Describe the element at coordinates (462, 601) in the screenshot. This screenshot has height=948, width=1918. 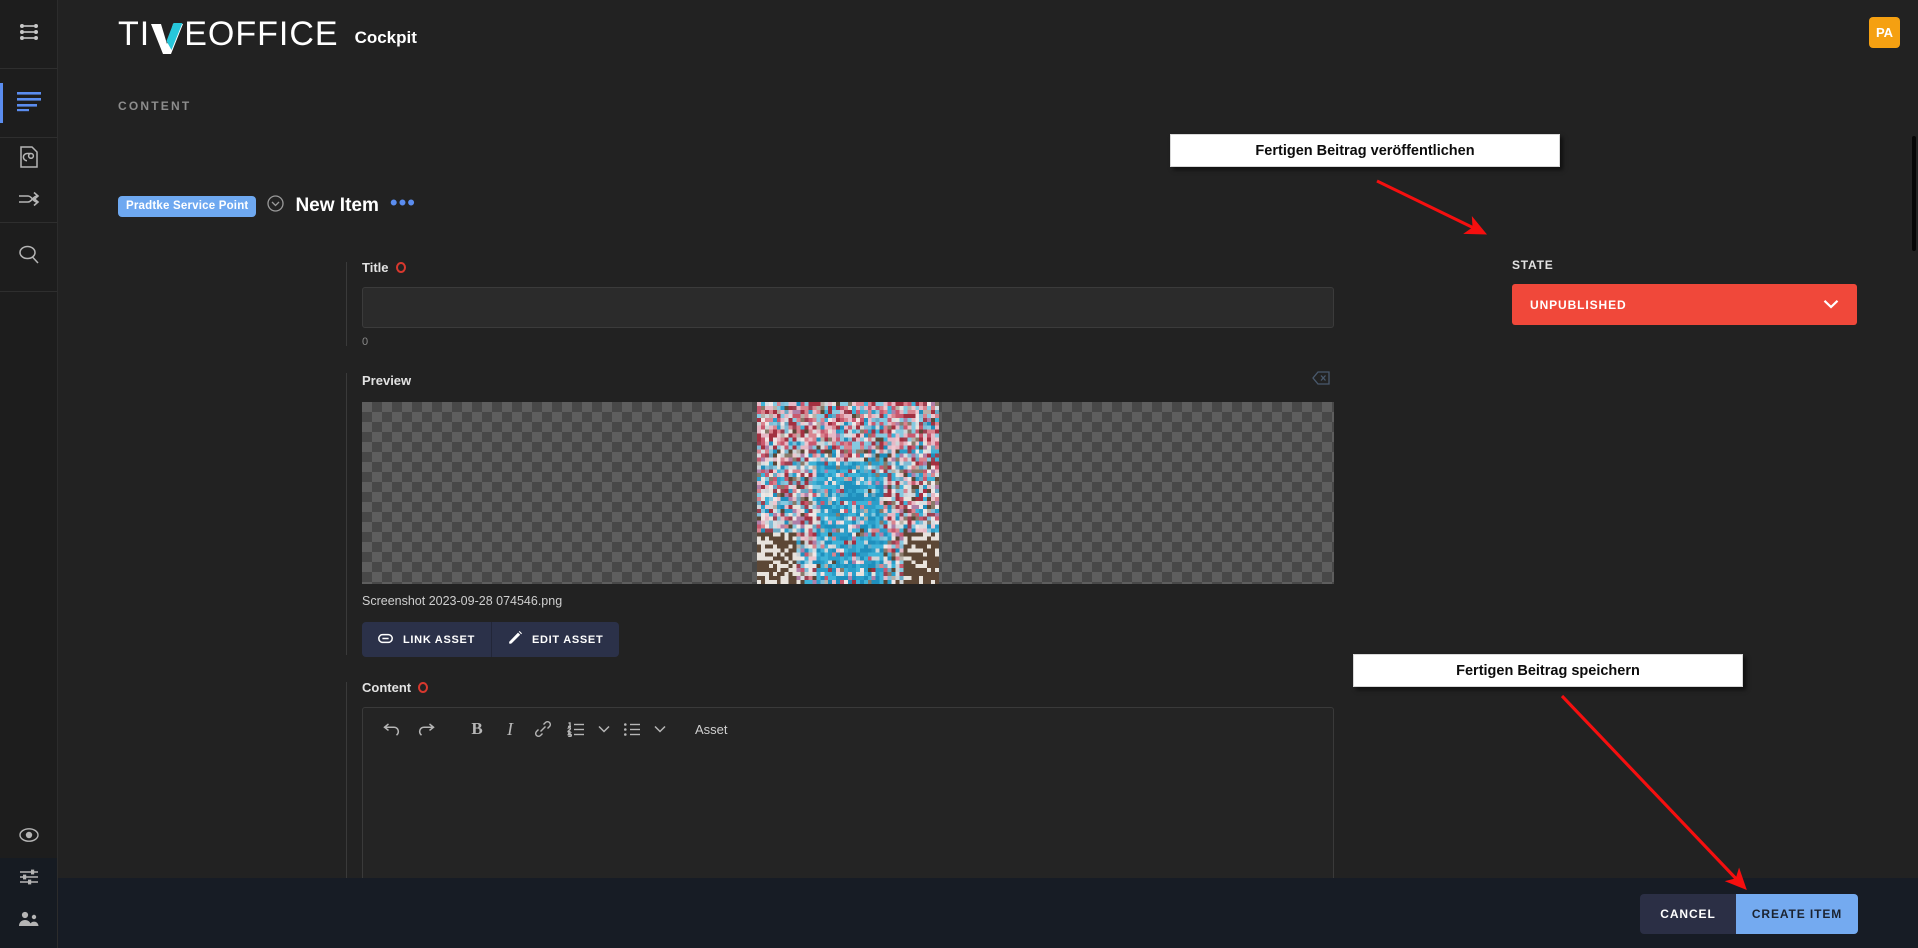
I see `asset-filename: Screenshot 2023-09-28 074546.png` at that location.